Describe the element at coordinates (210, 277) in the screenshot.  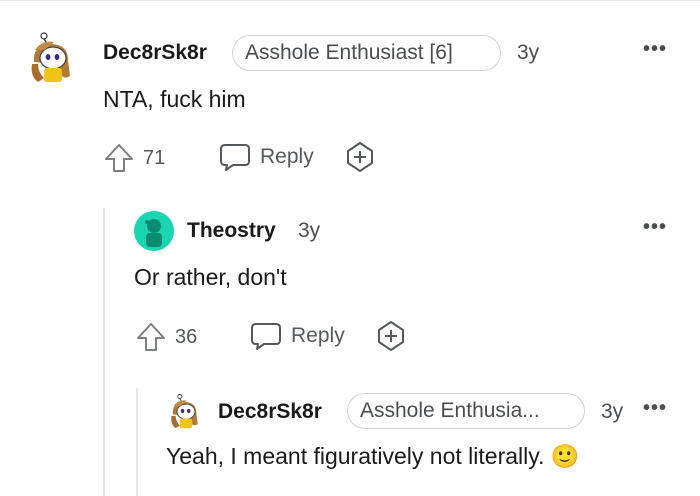
I see `comment-body: Or rather, don't` at that location.